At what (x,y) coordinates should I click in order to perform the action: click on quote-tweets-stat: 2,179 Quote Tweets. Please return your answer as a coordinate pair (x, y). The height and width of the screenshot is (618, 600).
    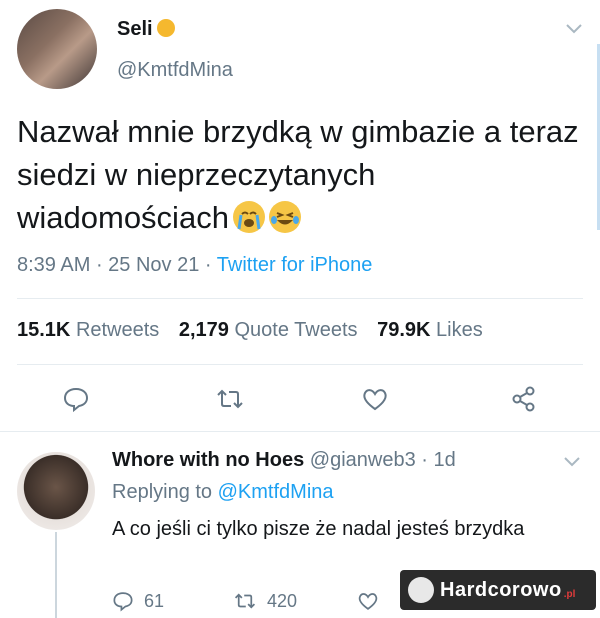
    Looking at the image, I should click on (268, 330).